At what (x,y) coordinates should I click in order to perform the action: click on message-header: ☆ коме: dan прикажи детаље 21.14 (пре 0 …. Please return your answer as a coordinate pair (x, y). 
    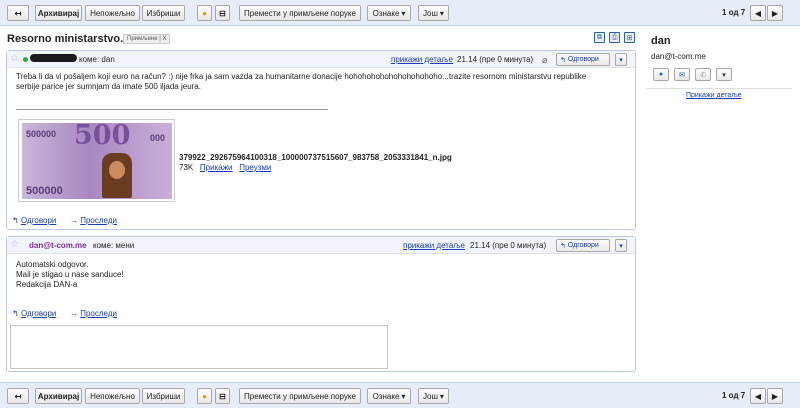
    Looking at the image, I should click on (321, 59).